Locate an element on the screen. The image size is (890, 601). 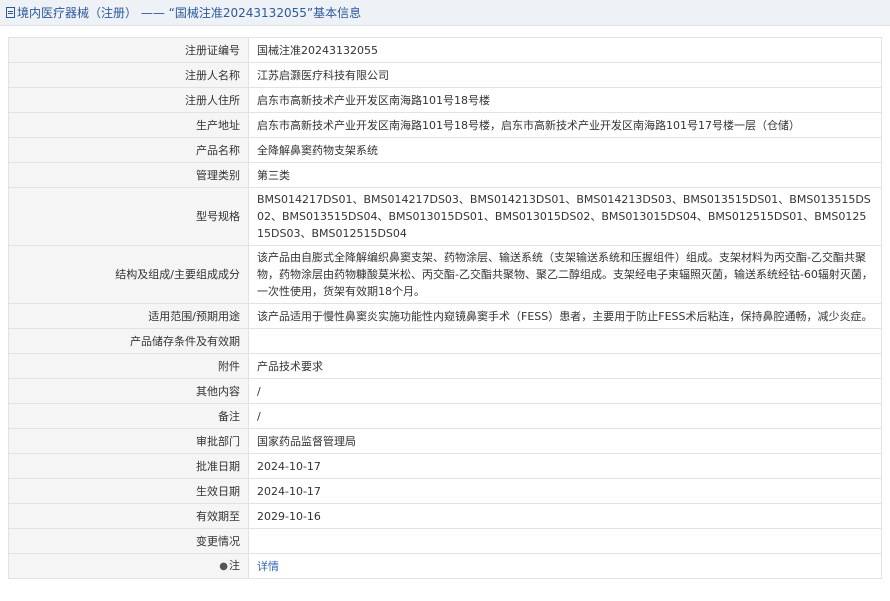
row-value-change-history is located at coordinates (565, 541).